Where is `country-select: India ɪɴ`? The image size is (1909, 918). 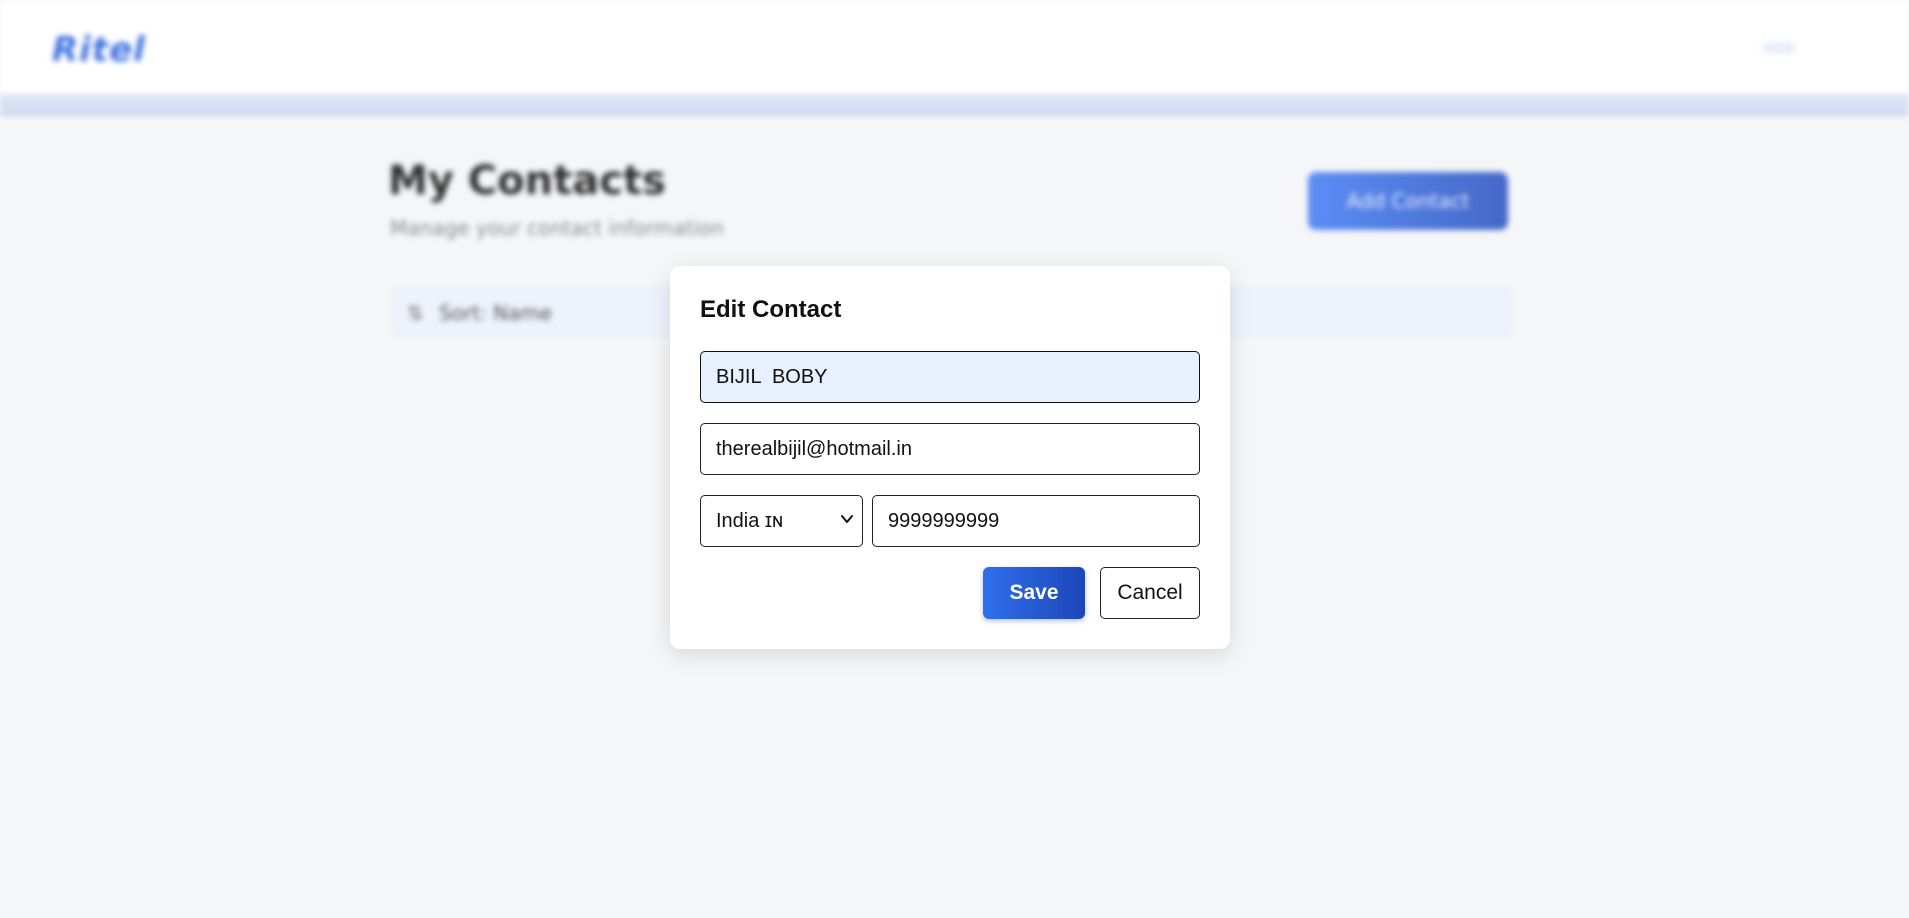
country-select: India ɪɴ is located at coordinates (781, 521).